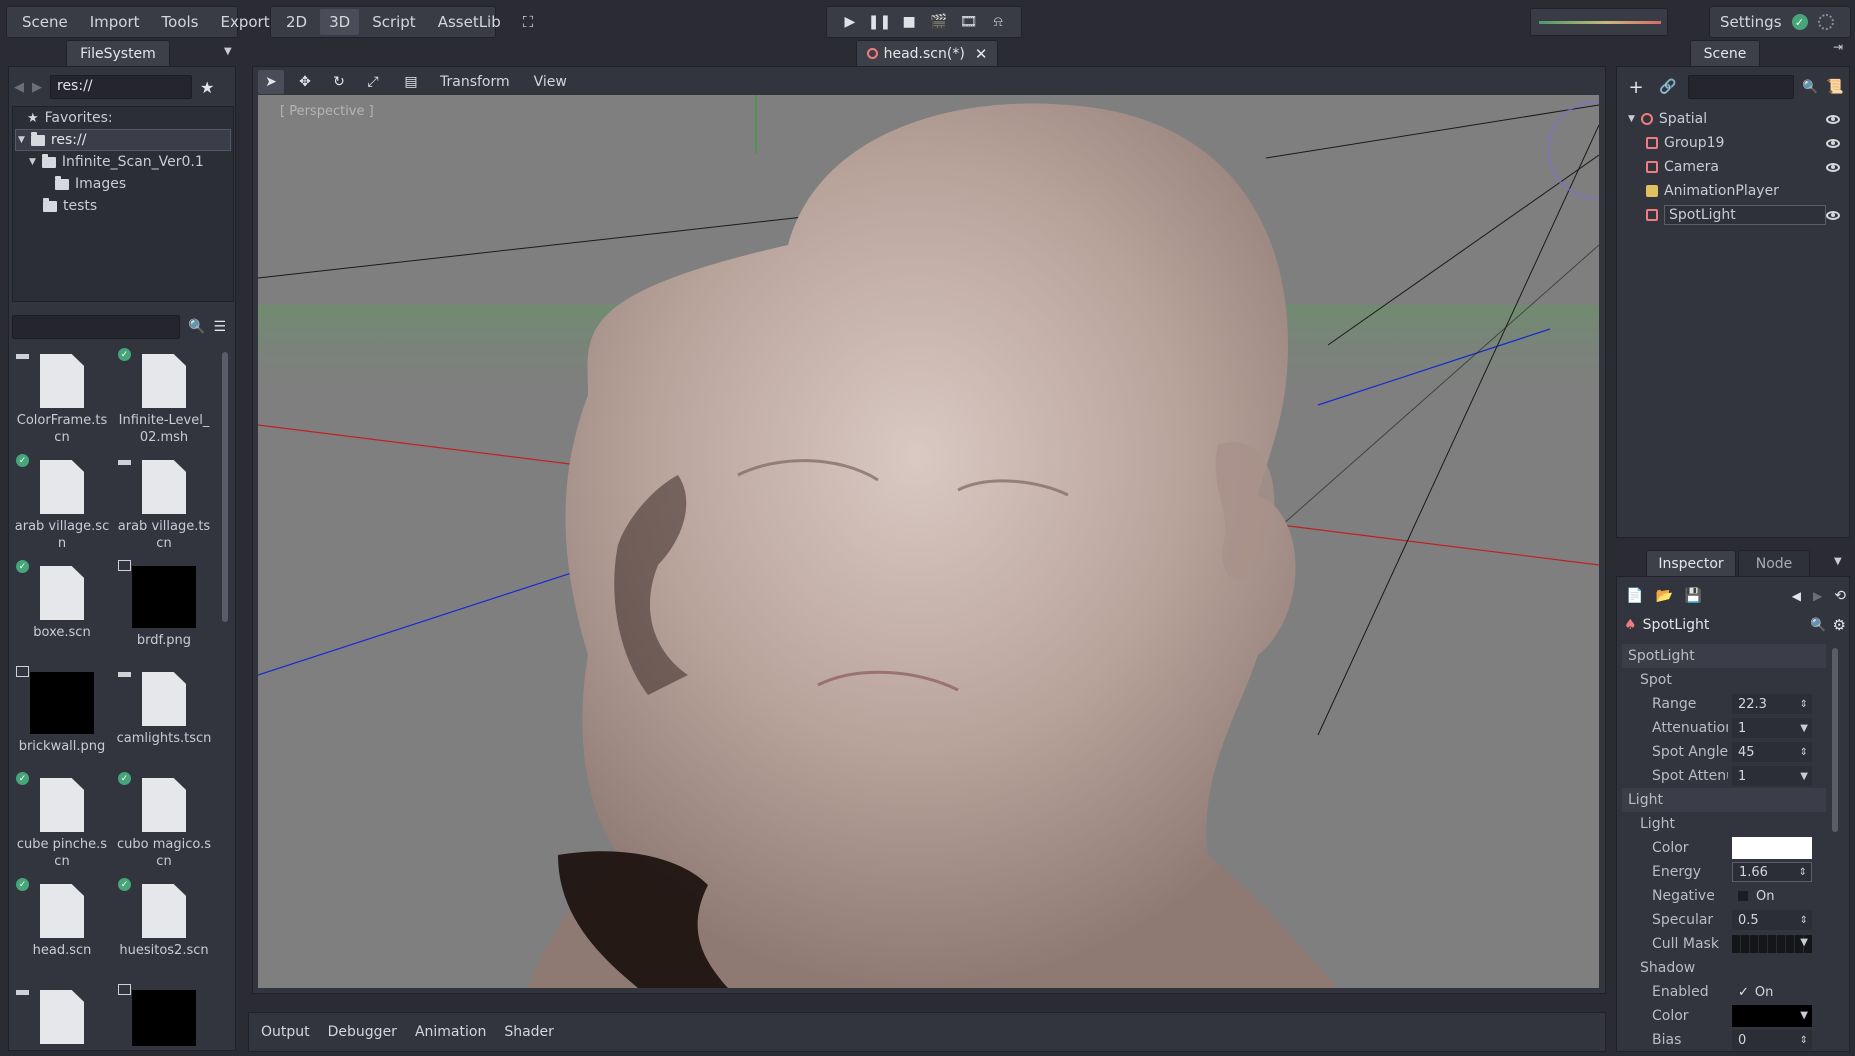  I want to click on forward-arrow-icon: ▶, so click(37, 87).